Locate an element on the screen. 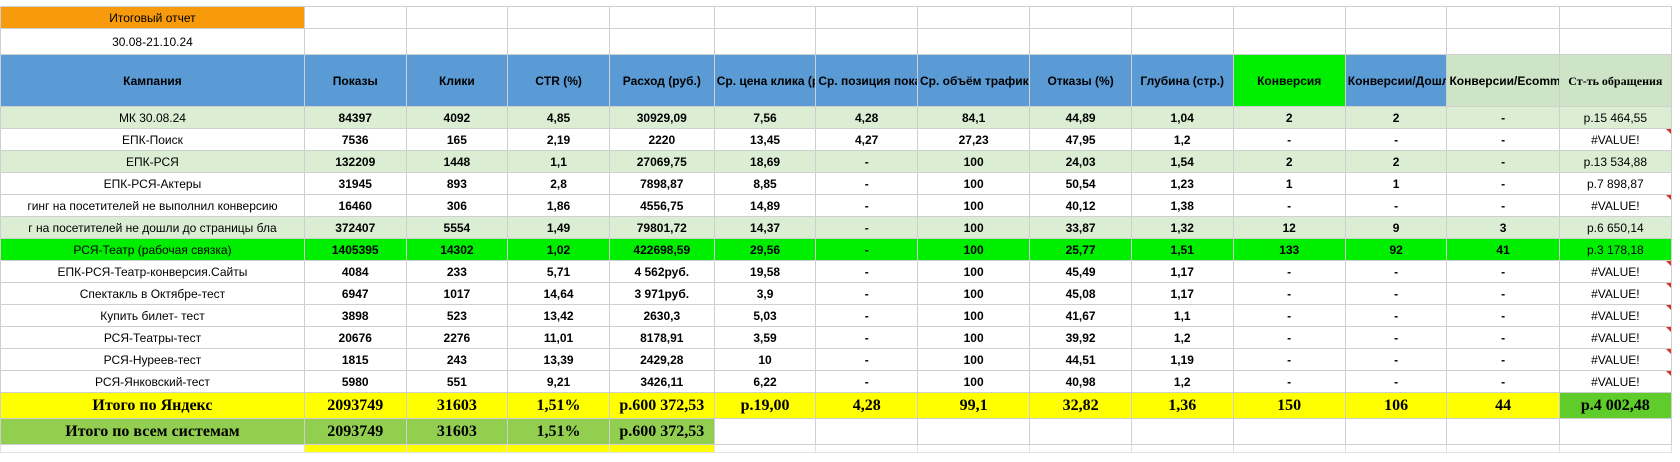 The image size is (1680, 462). report-period: 30.08-21.10.24 is located at coordinates (152, 41).